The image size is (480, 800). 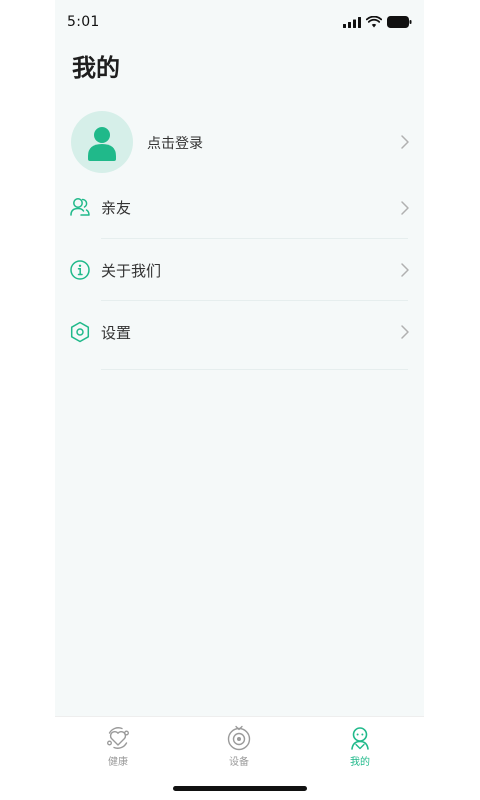 I want to click on login-label: 点击登录, so click(x=175, y=143).